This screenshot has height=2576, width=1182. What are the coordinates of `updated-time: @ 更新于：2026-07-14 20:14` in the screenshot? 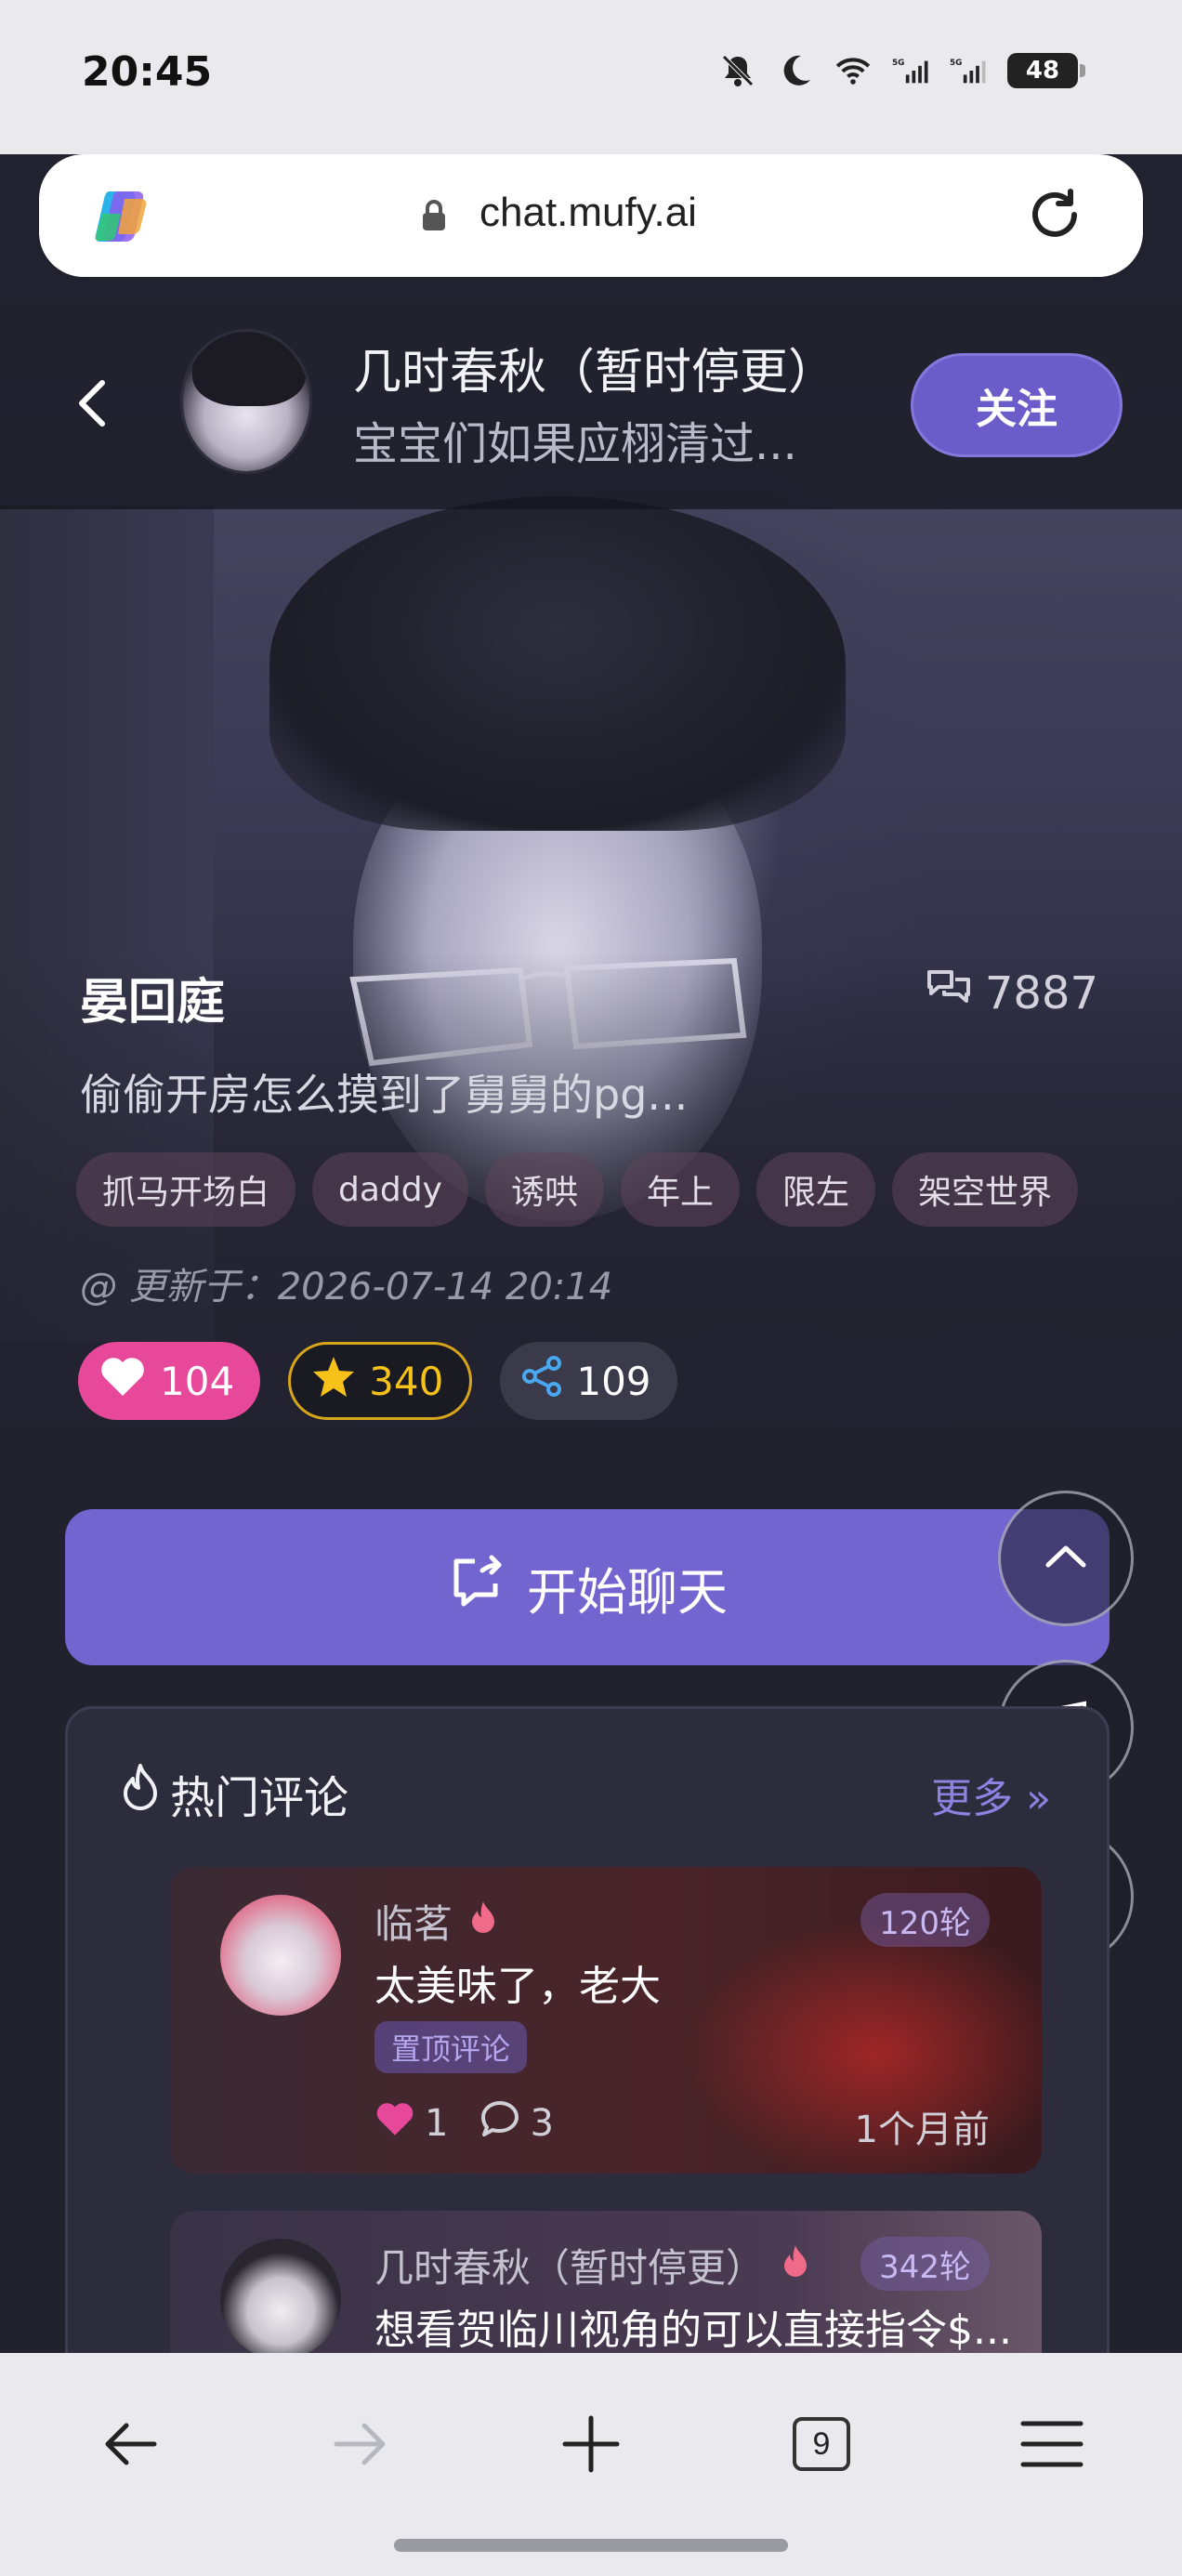 It's located at (346, 1287).